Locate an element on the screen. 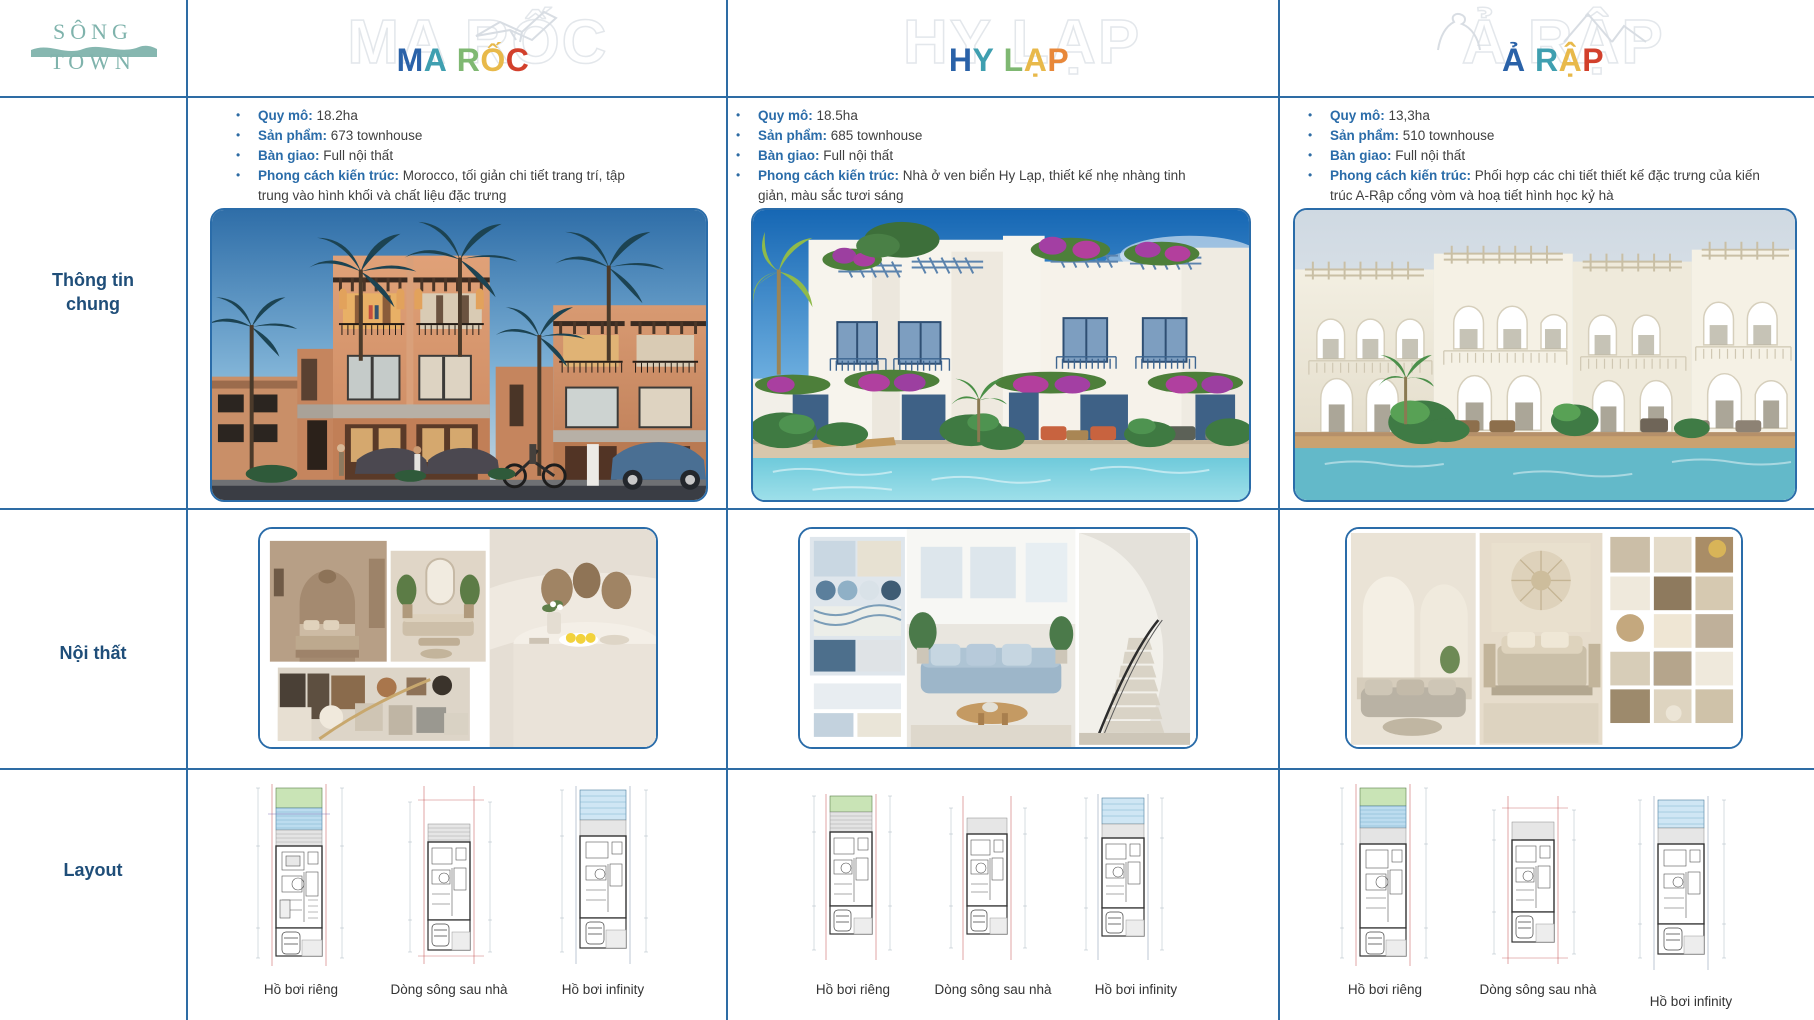  camel-icon is located at coordinates (1459, 31).